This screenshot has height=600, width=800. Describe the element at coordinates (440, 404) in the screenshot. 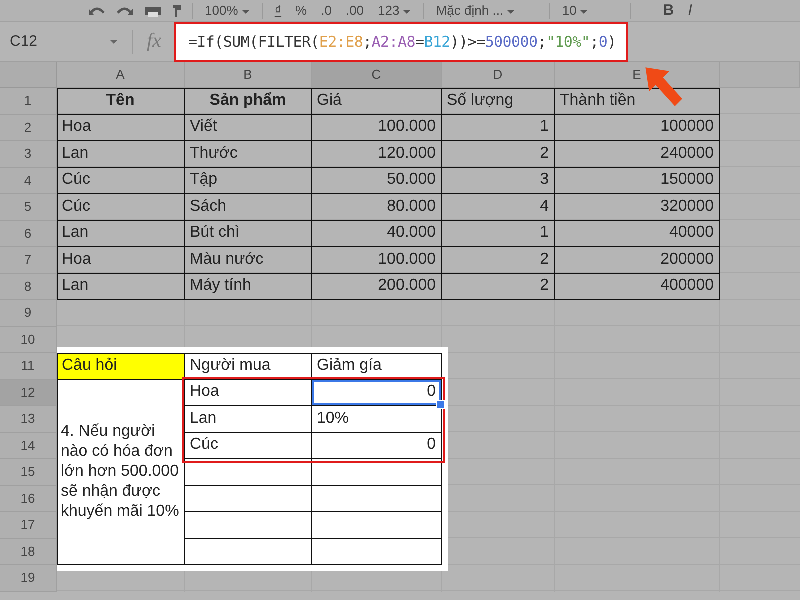

I see `fill-handle` at that location.